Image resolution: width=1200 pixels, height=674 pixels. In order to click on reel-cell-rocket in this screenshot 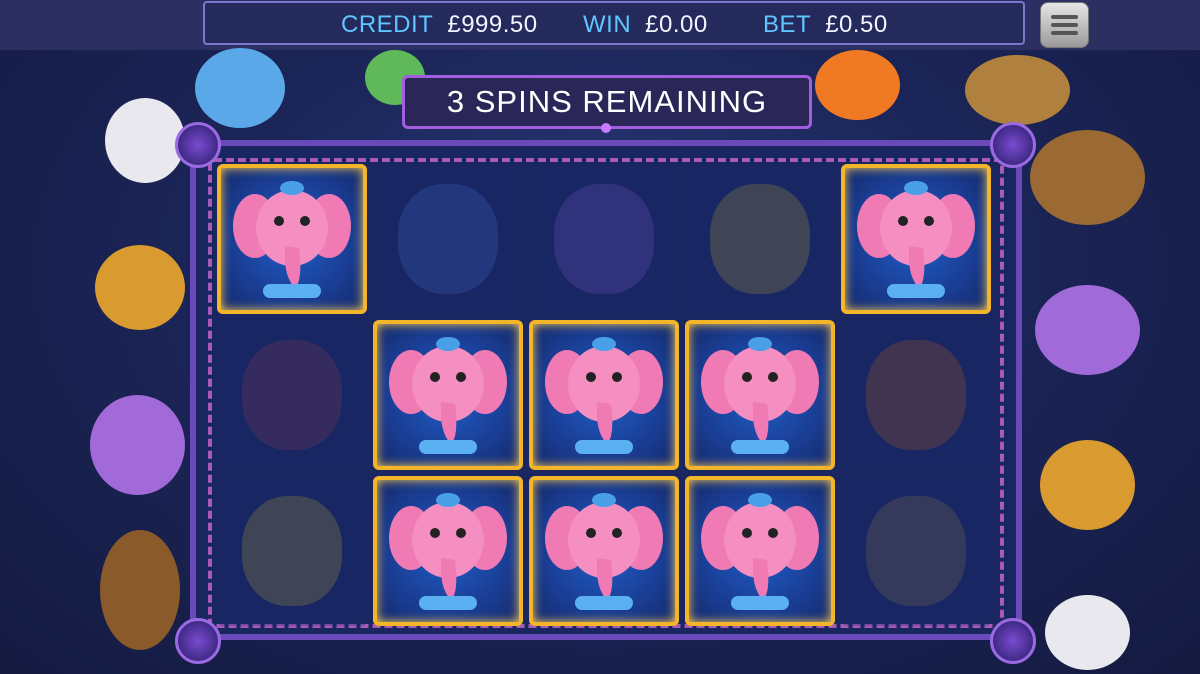, I will do `click(292, 395)`.